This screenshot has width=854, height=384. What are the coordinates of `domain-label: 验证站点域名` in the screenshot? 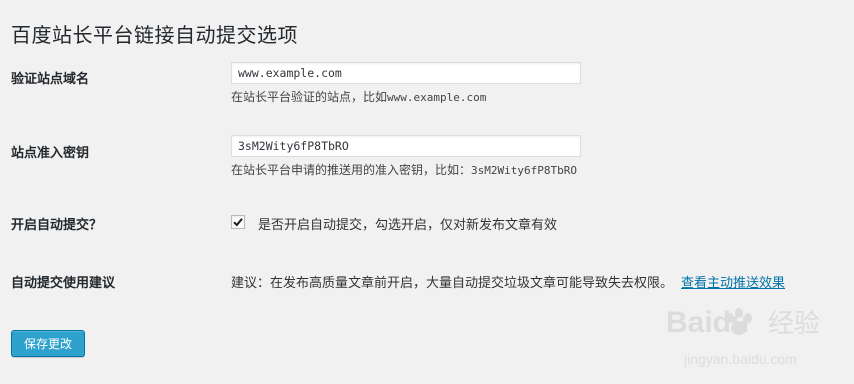 It's located at (50, 79).